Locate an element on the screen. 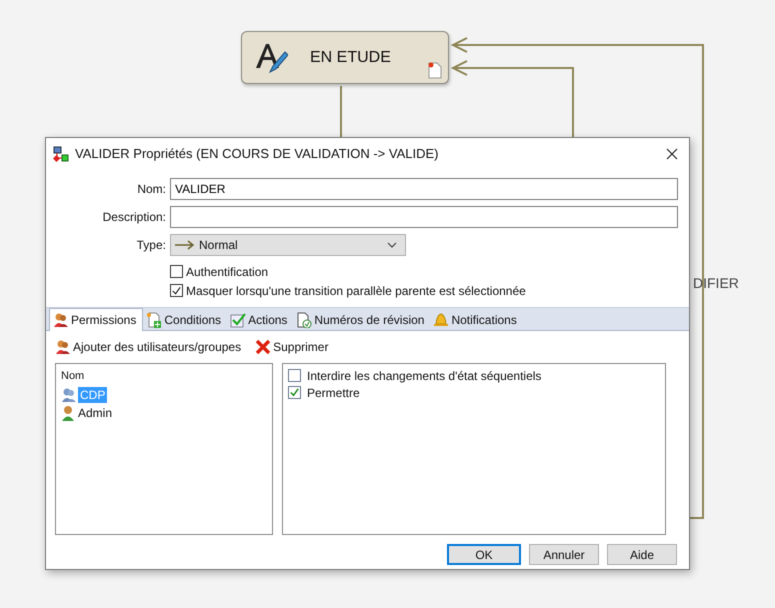  group-icon is located at coordinates (69, 395).